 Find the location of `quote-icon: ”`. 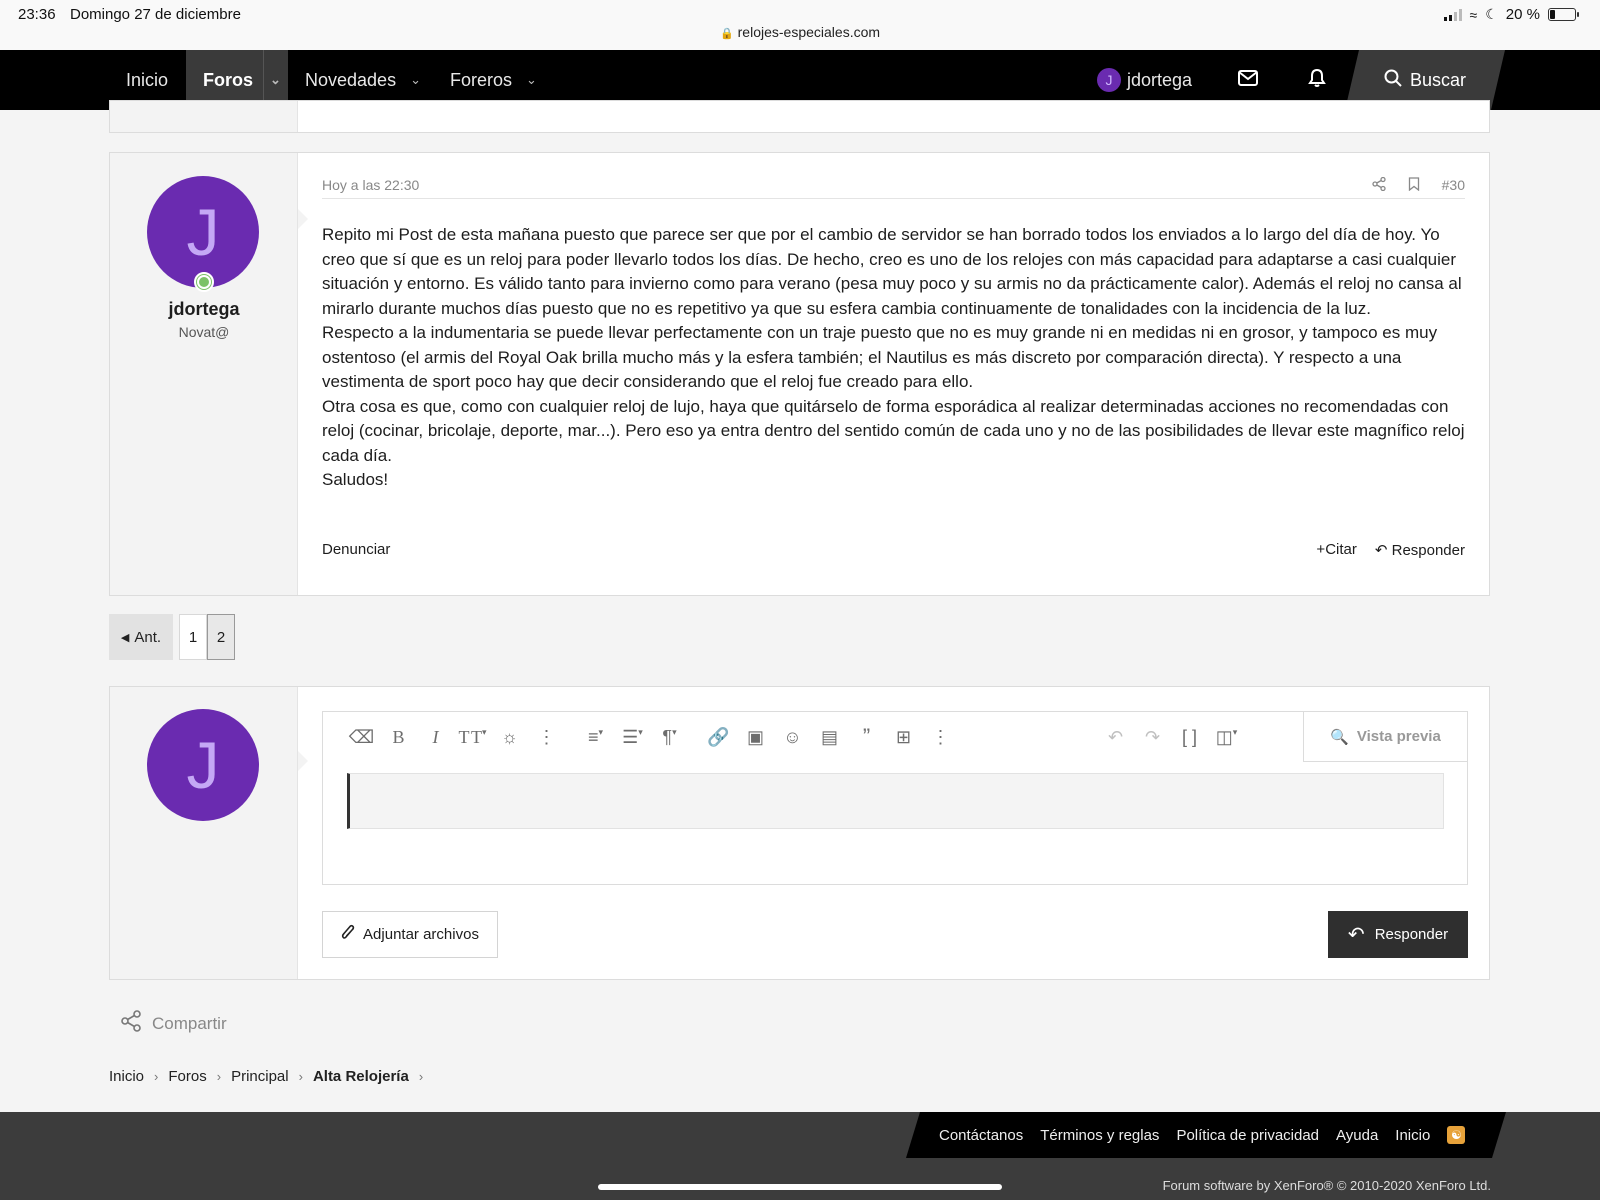

quote-icon: ” is located at coordinates (866, 737).